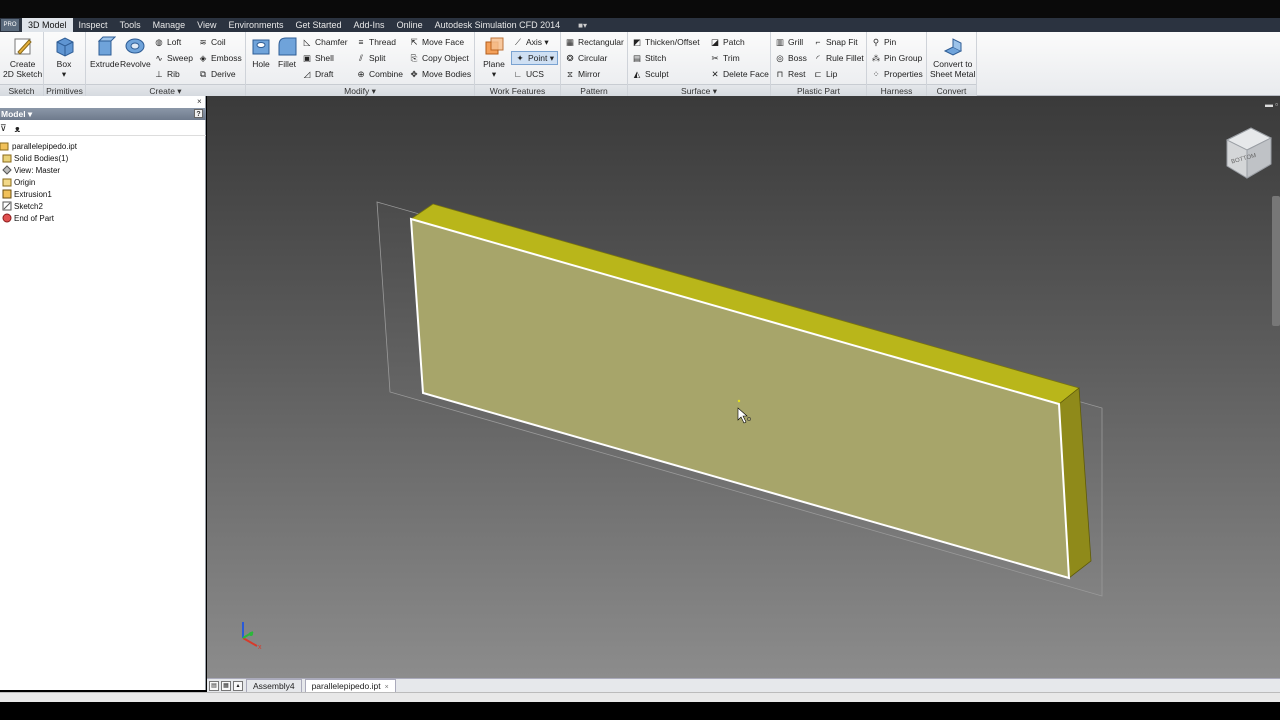 This screenshot has width=1280, height=720. I want to click on tree-item-sketch2: Sketch2, so click(103, 206).